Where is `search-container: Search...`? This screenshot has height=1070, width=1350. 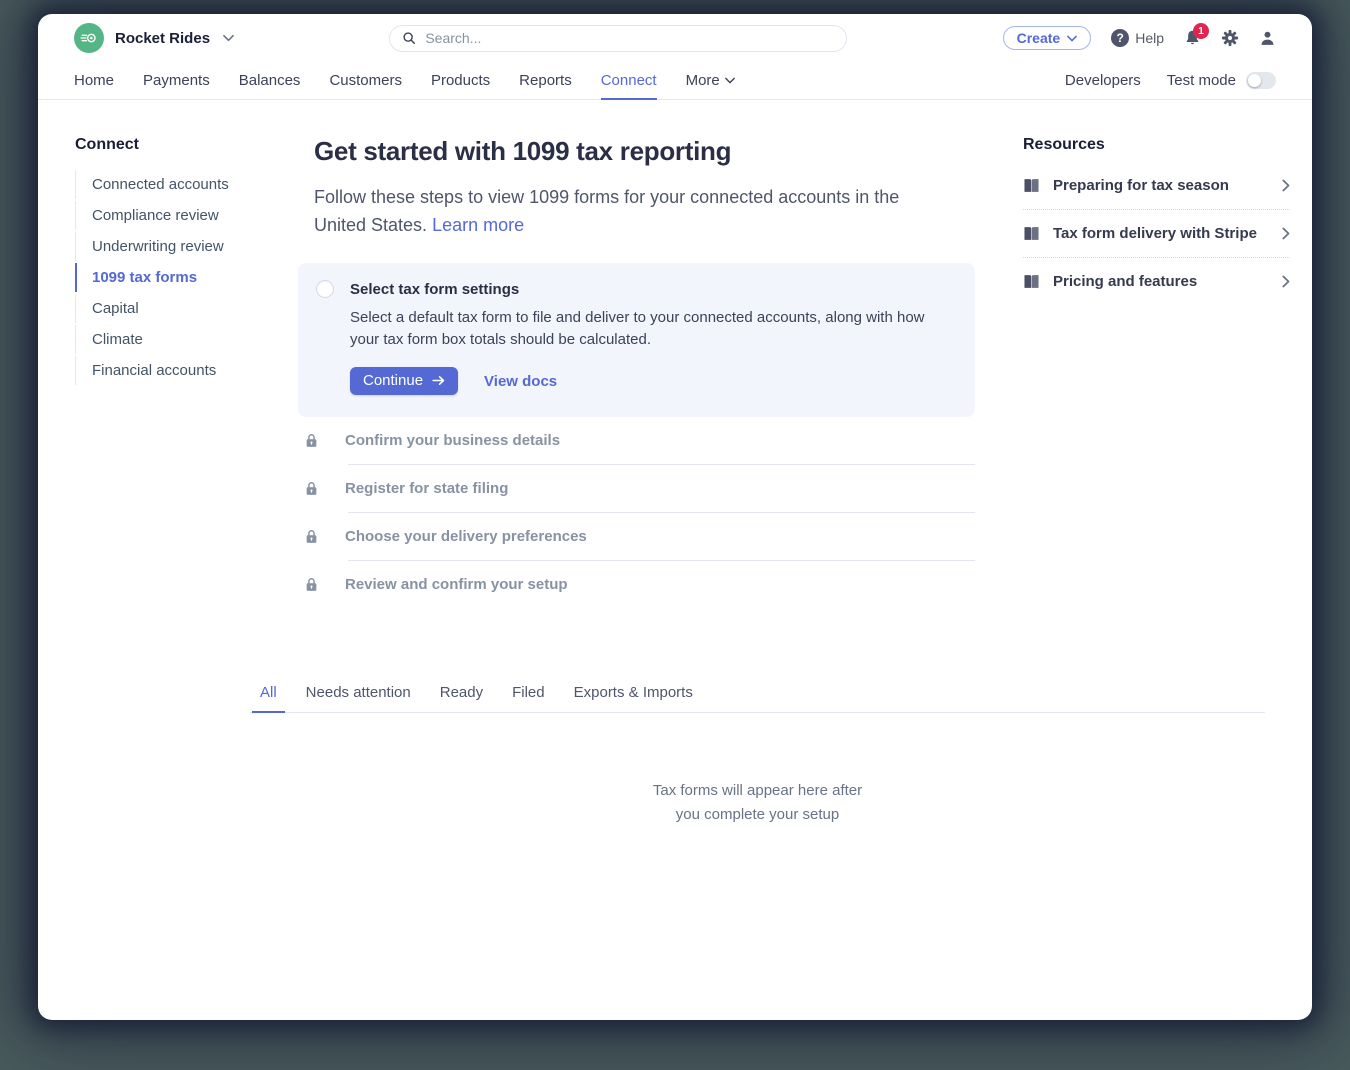 search-container: Search... is located at coordinates (618, 38).